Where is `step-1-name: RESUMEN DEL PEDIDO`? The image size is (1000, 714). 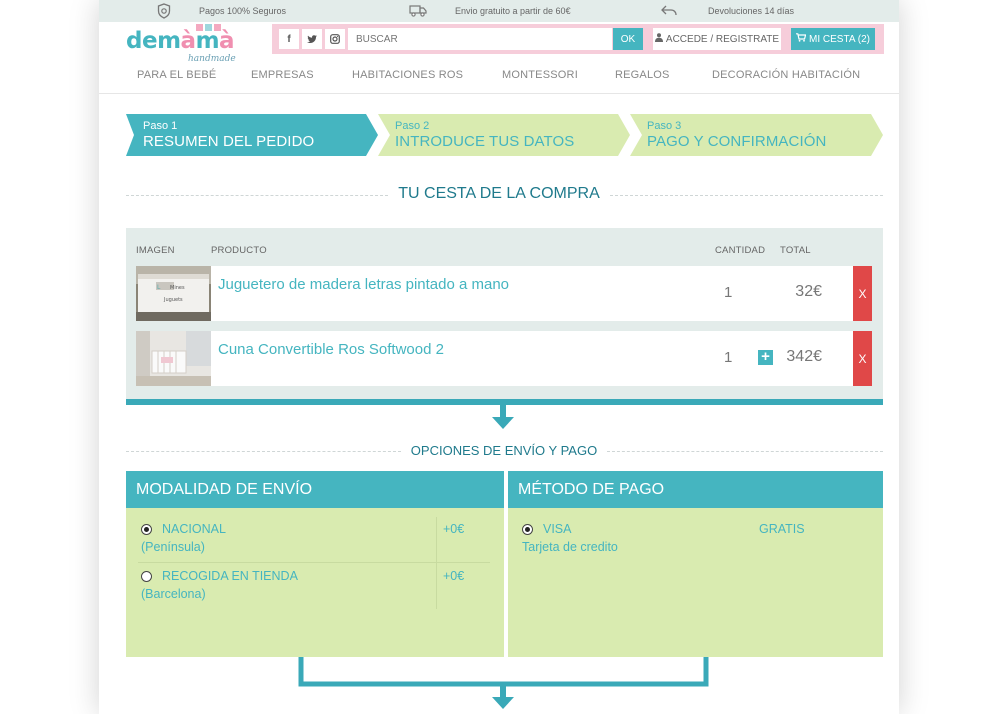 step-1-name: RESUMEN DEL PEDIDO is located at coordinates (229, 141).